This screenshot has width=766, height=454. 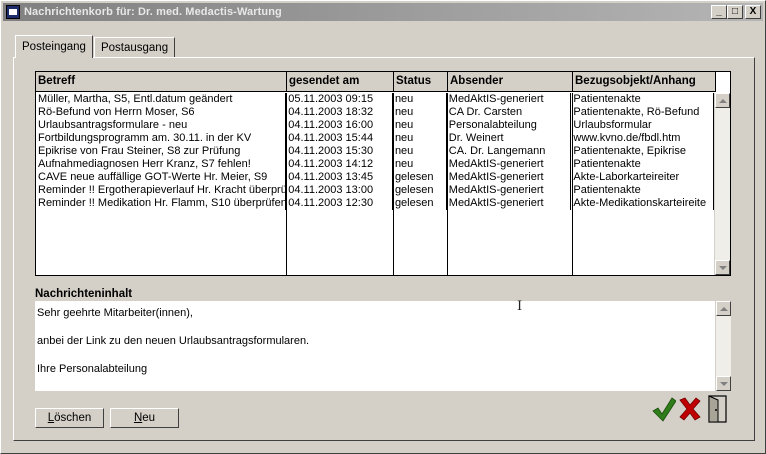 What do you see at coordinates (13, 12) in the screenshot?
I see `app-icon` at bounding box center [13, 12].